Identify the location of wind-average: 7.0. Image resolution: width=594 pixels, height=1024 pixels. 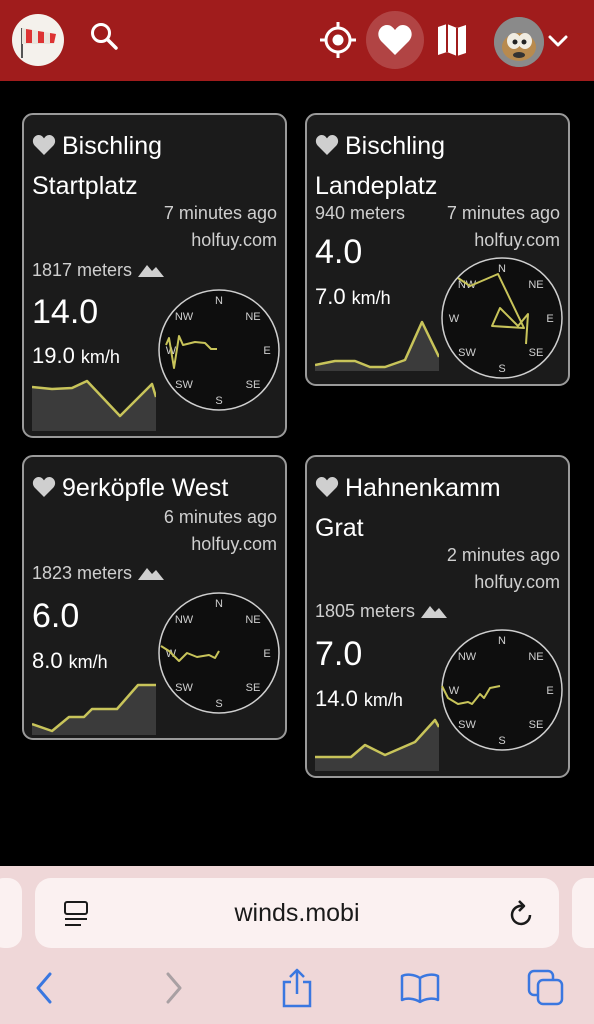
(339, 654).